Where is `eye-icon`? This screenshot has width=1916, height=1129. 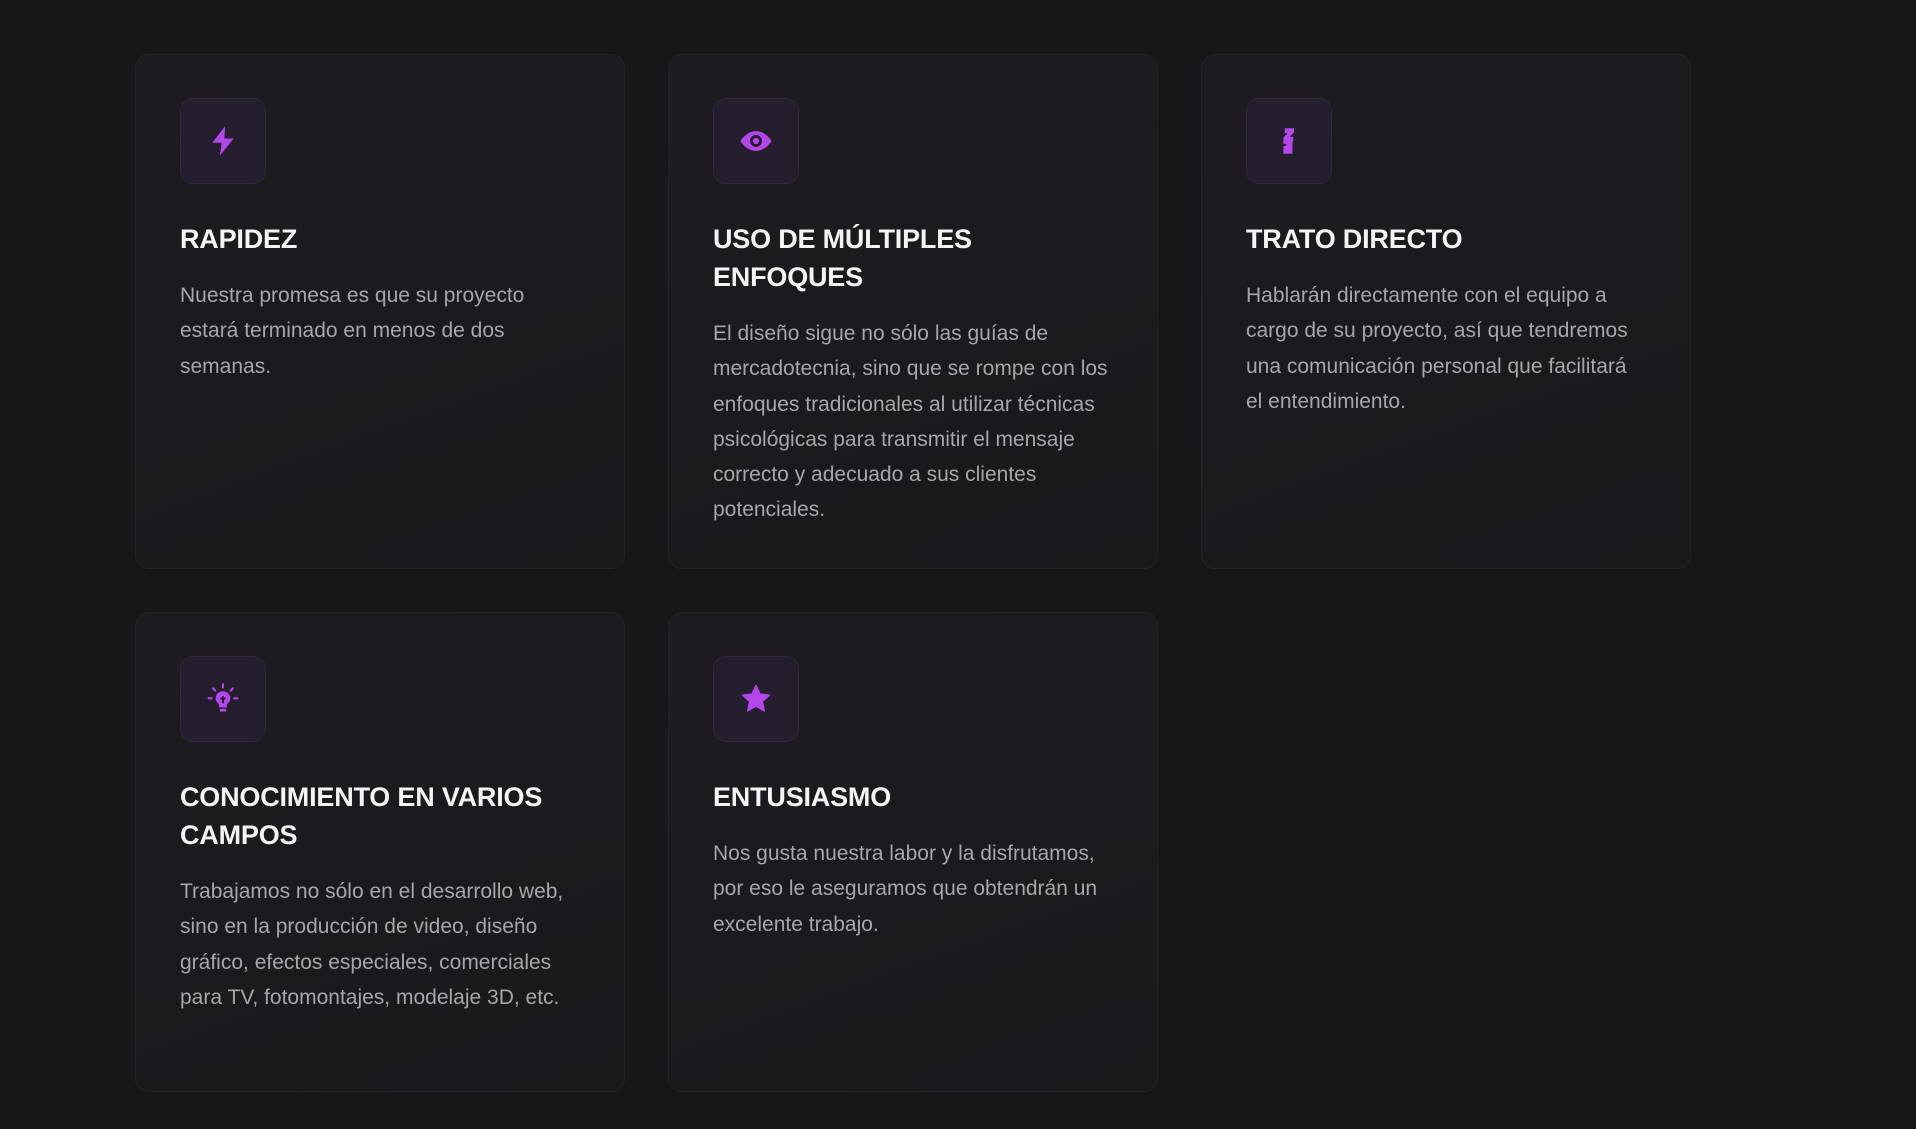 eye-icon is located at coordinates (756, 141).